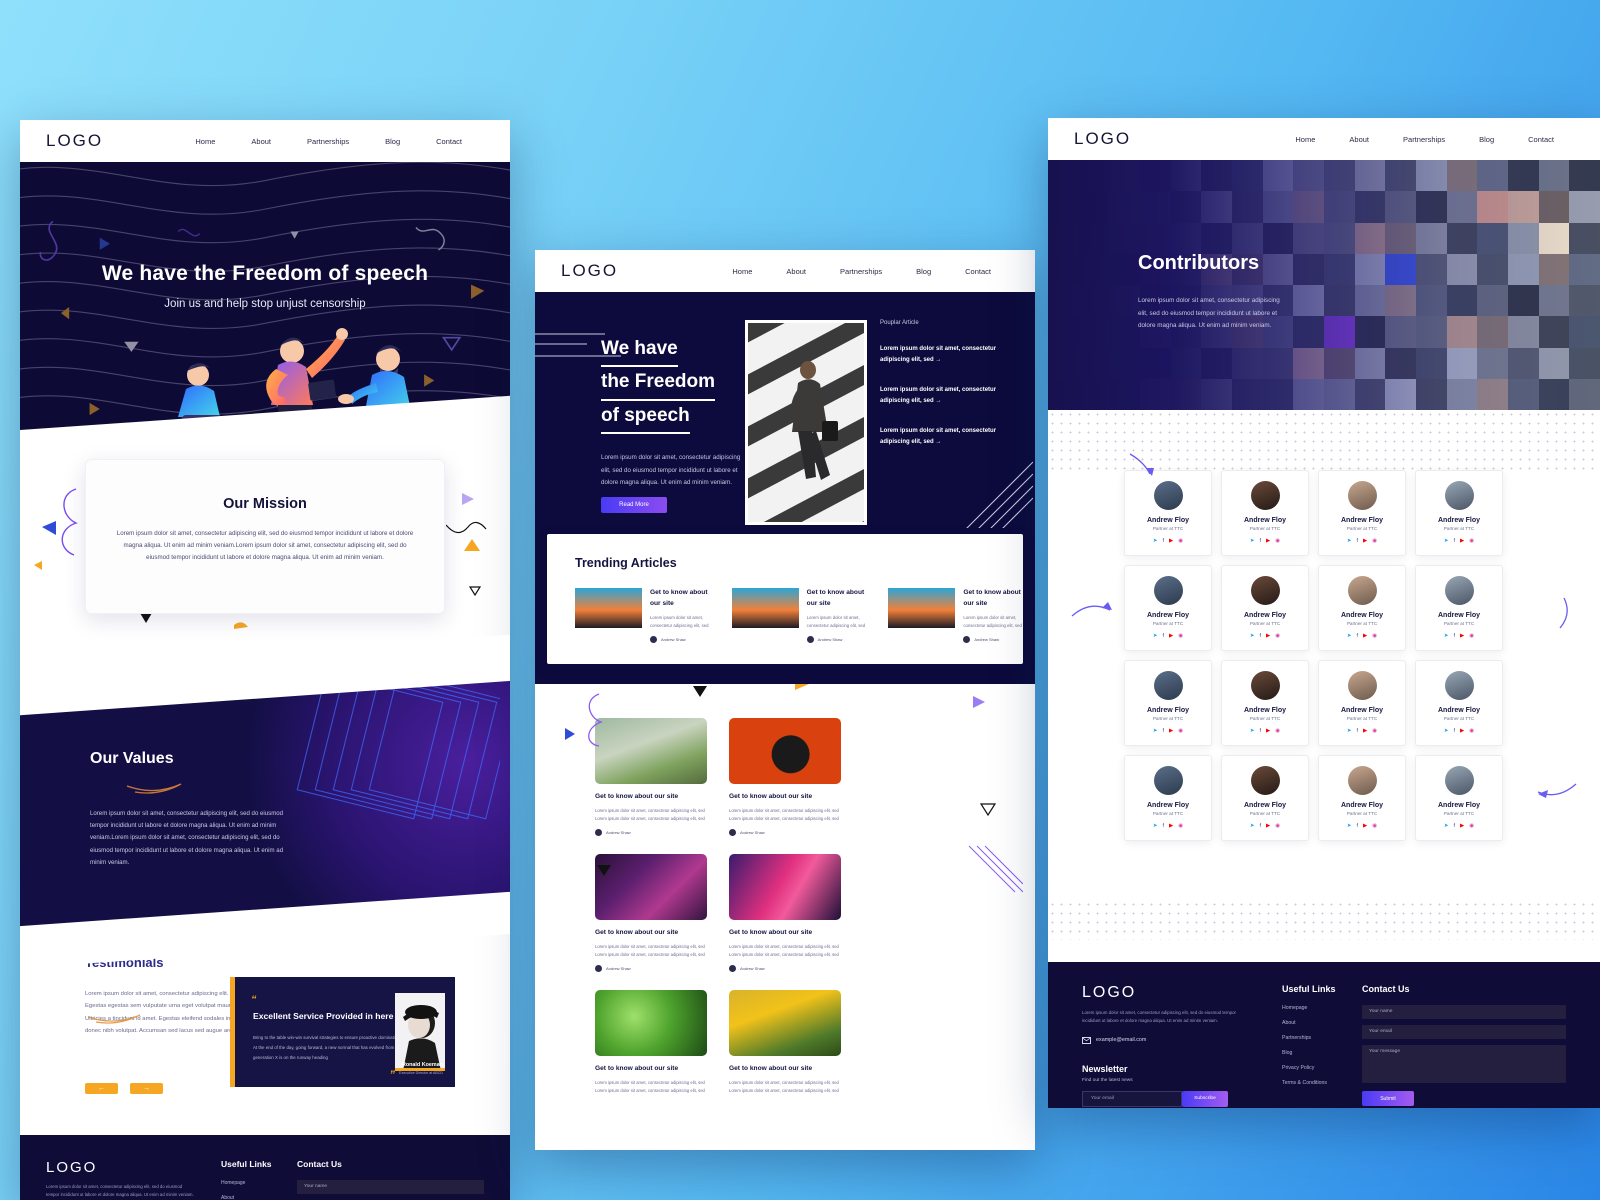 This screenshot has height=1200, width=1600. What do you see at coordinates (101, 1088) in the screenshot?
I see `testimonial-prev-button: ←` at bounding box center [101, 1088].